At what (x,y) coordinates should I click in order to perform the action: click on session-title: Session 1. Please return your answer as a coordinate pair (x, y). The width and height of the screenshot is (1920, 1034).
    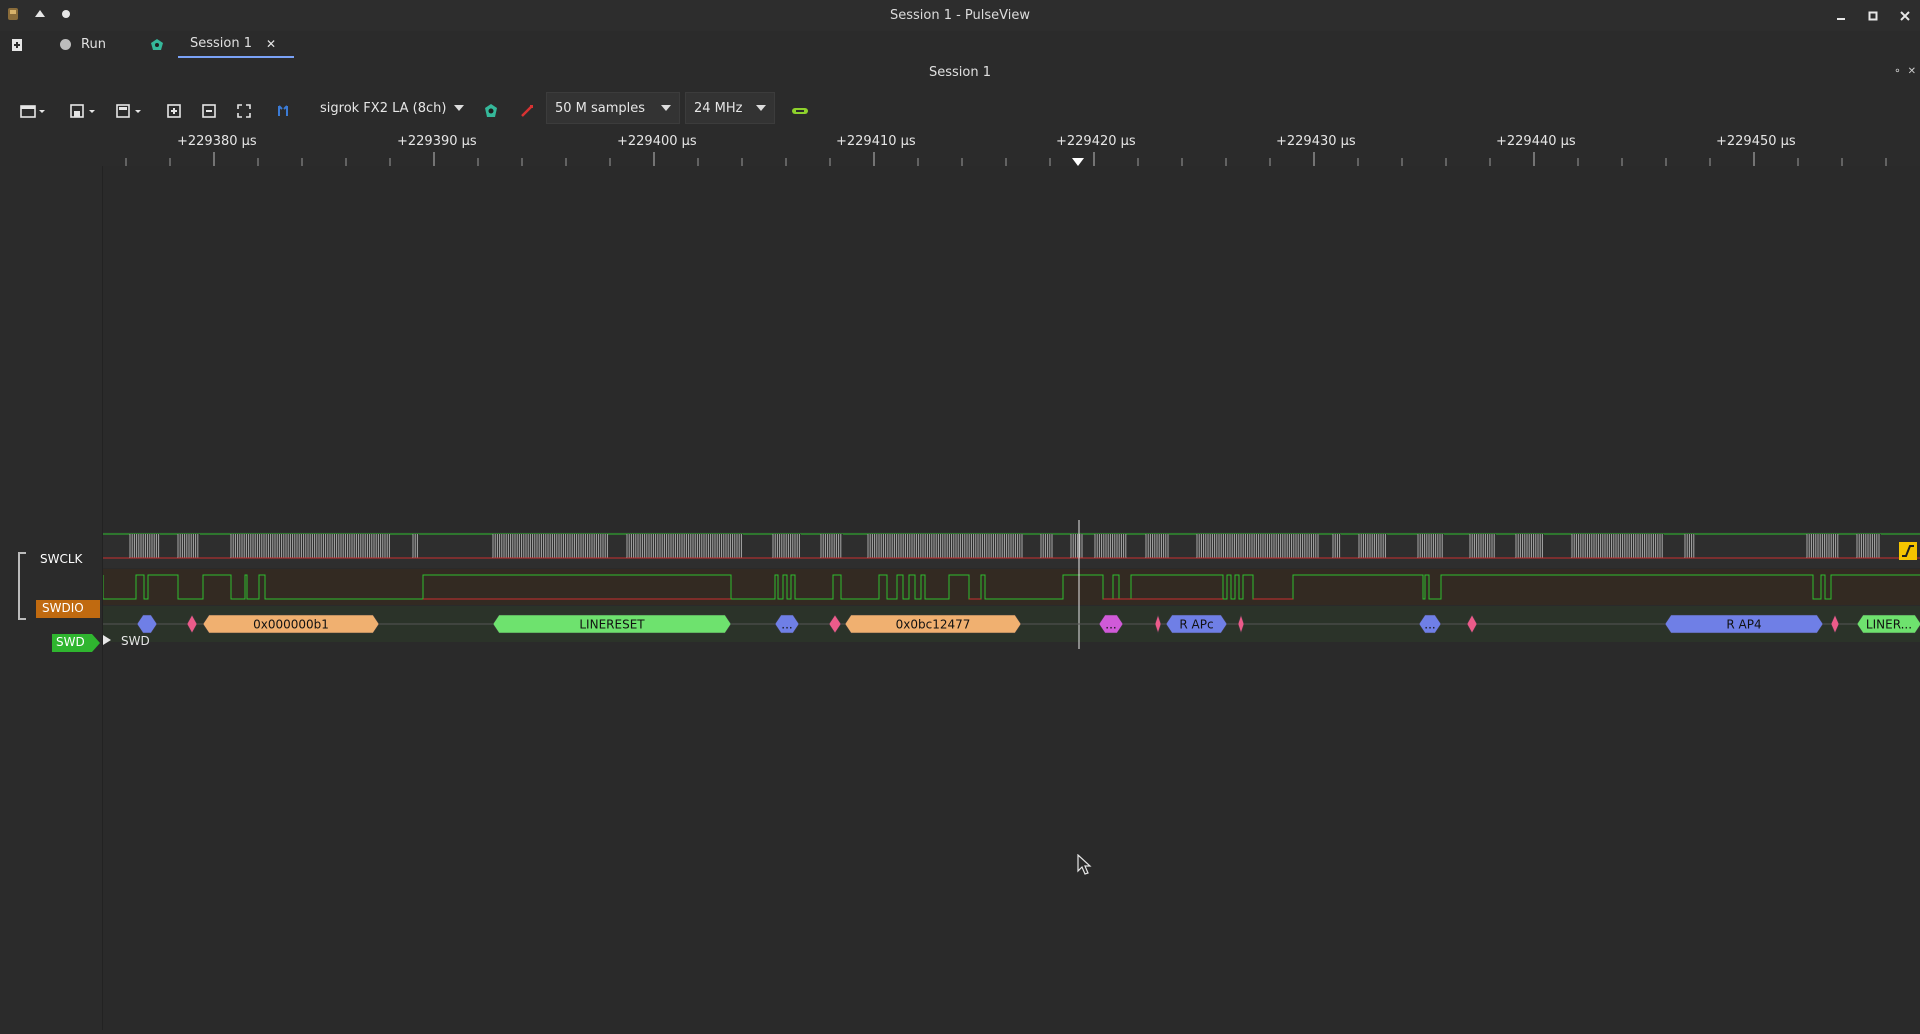
    Looking at the image, I should click on (959, 72).